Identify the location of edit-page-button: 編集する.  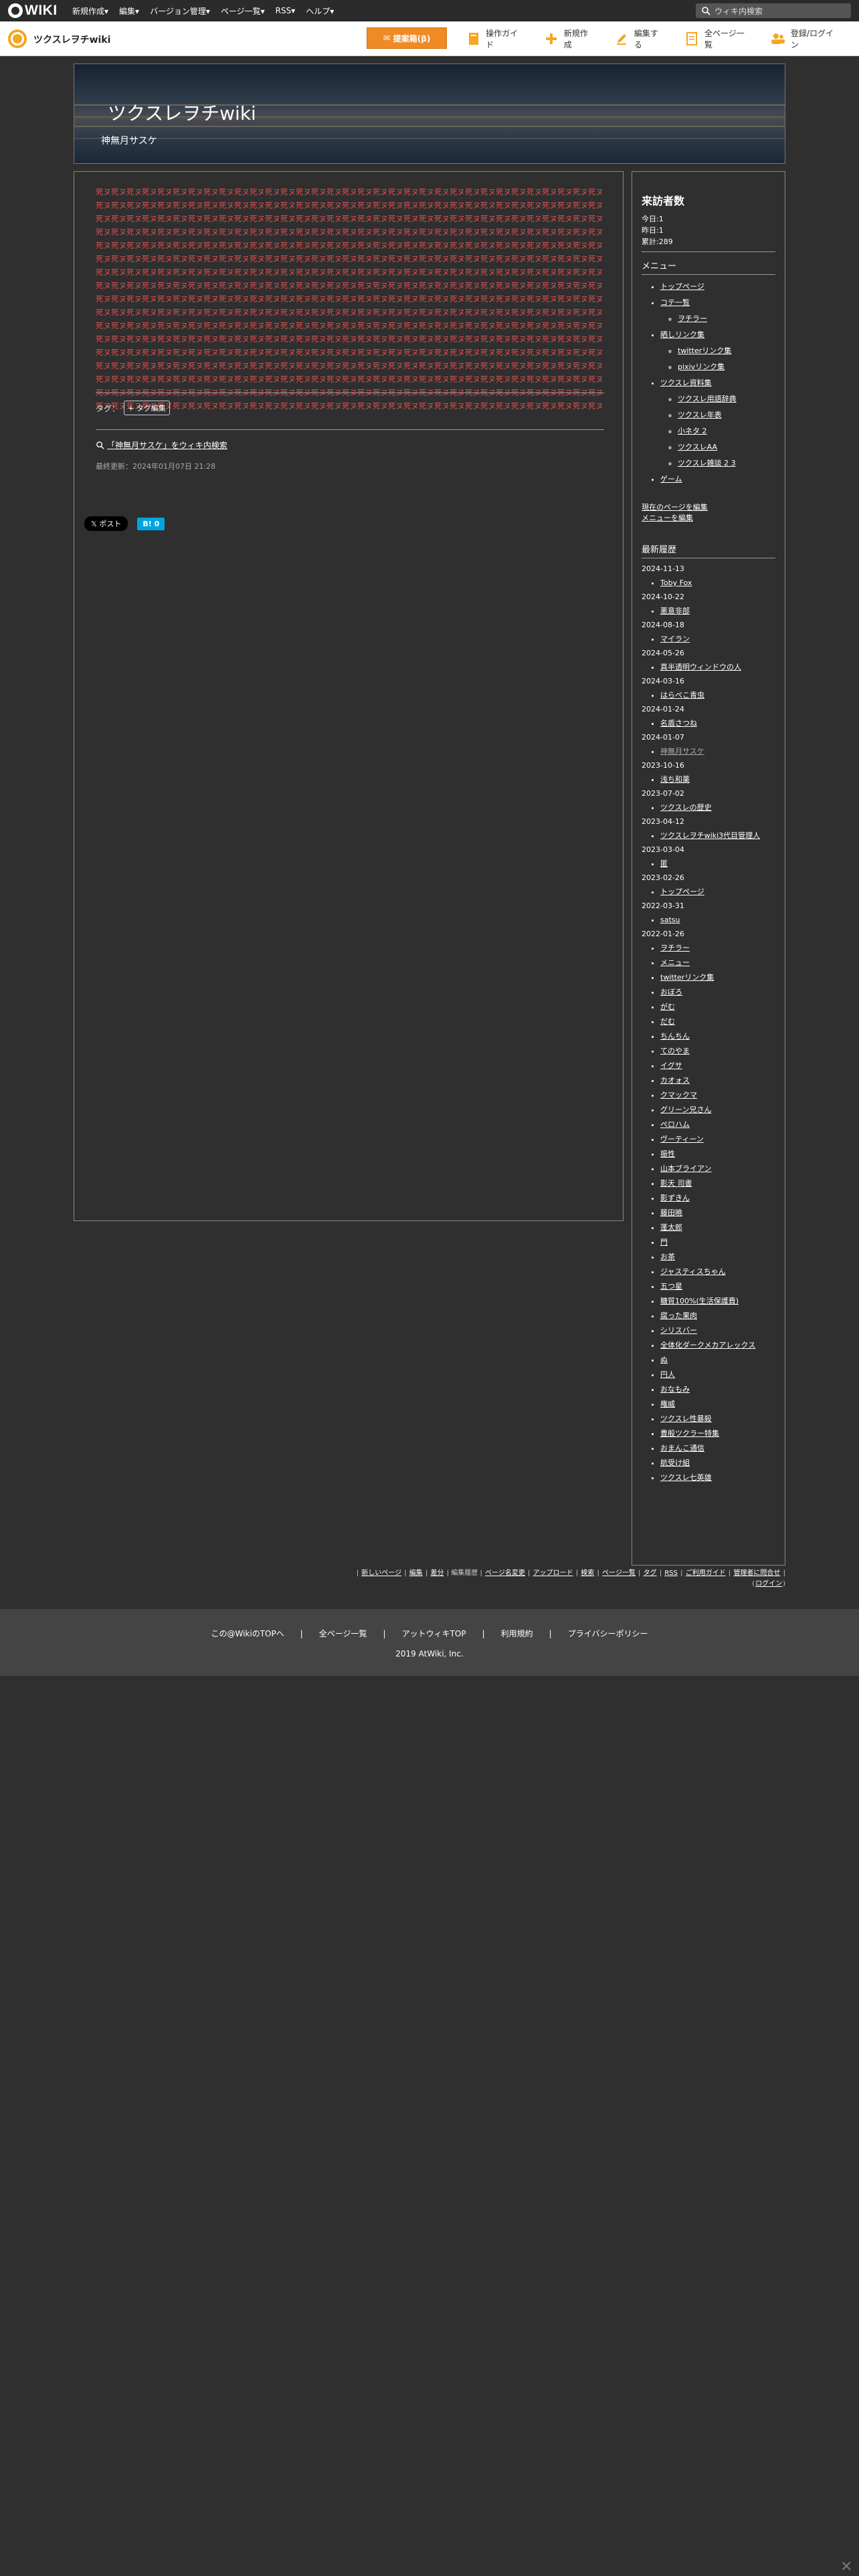
(640, 38).